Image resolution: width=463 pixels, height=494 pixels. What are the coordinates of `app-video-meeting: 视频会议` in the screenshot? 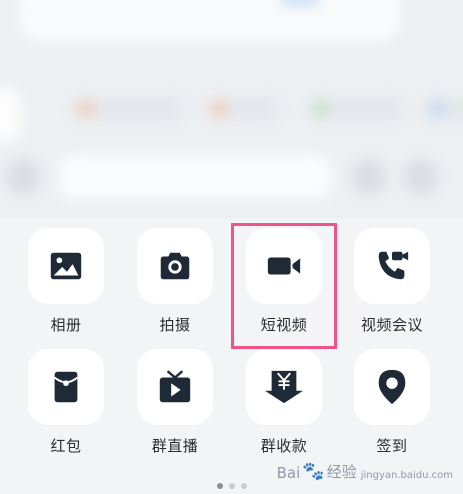 It's located at (392, 281).